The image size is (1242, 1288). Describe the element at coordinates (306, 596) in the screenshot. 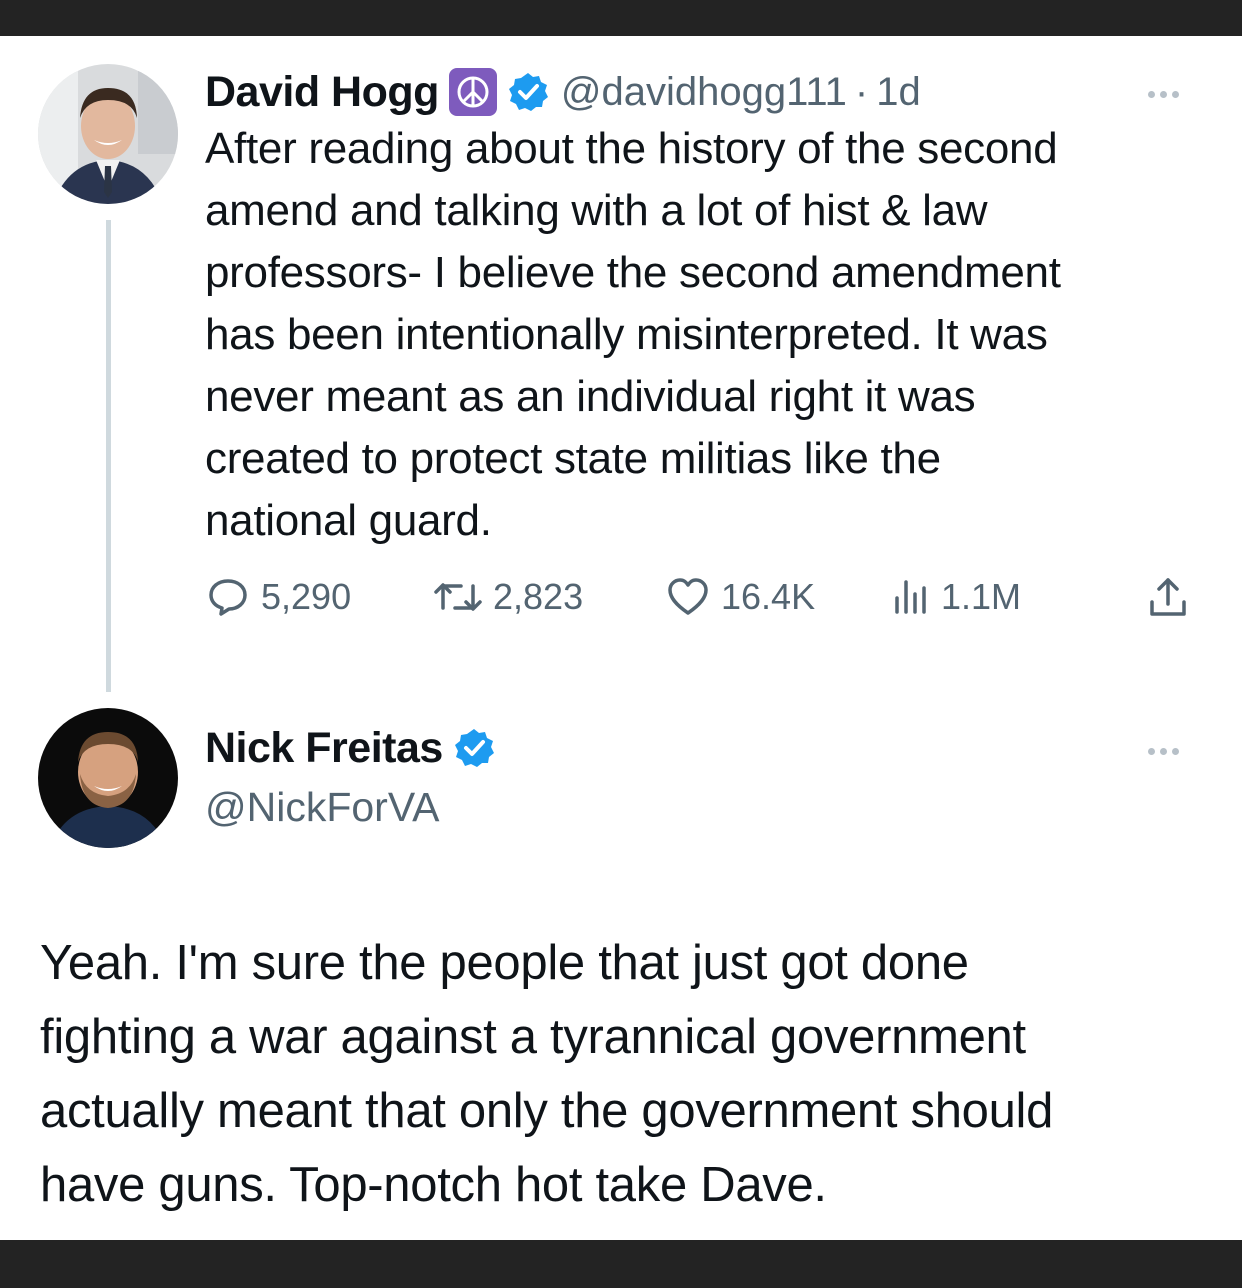

I see `reply-count: 5,290` at that location.